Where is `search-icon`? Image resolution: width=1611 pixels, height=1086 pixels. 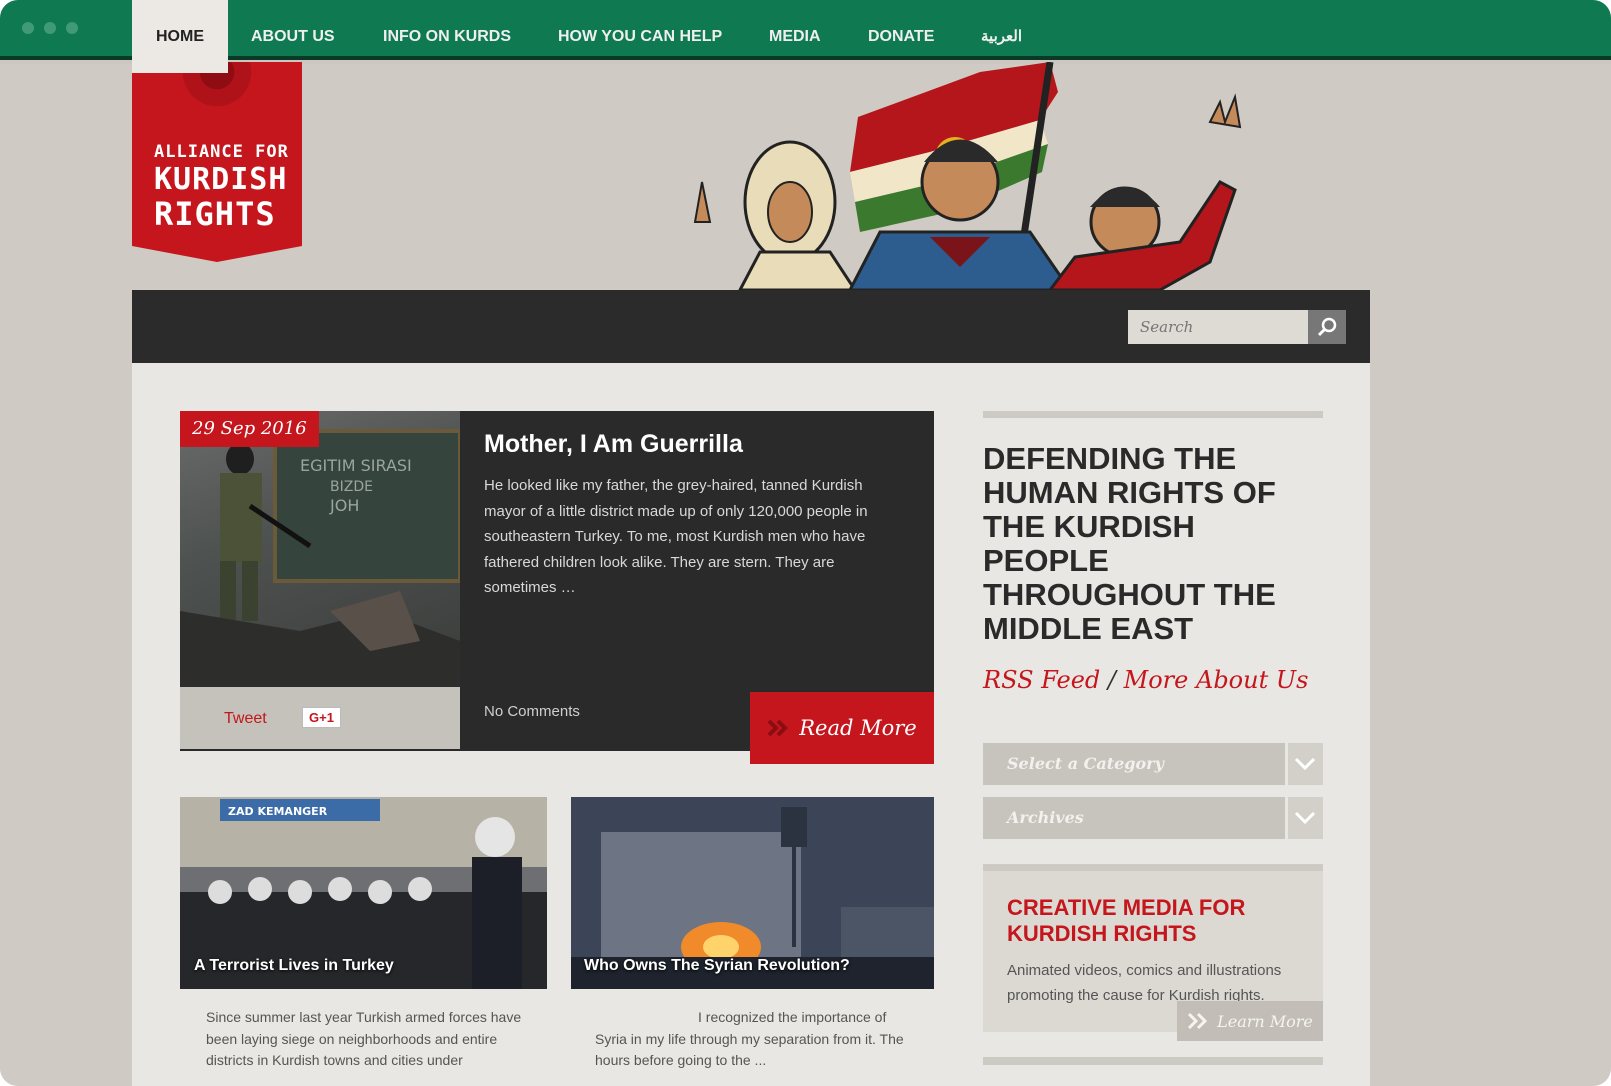 search-icon is located at coordinates (1327, 327).